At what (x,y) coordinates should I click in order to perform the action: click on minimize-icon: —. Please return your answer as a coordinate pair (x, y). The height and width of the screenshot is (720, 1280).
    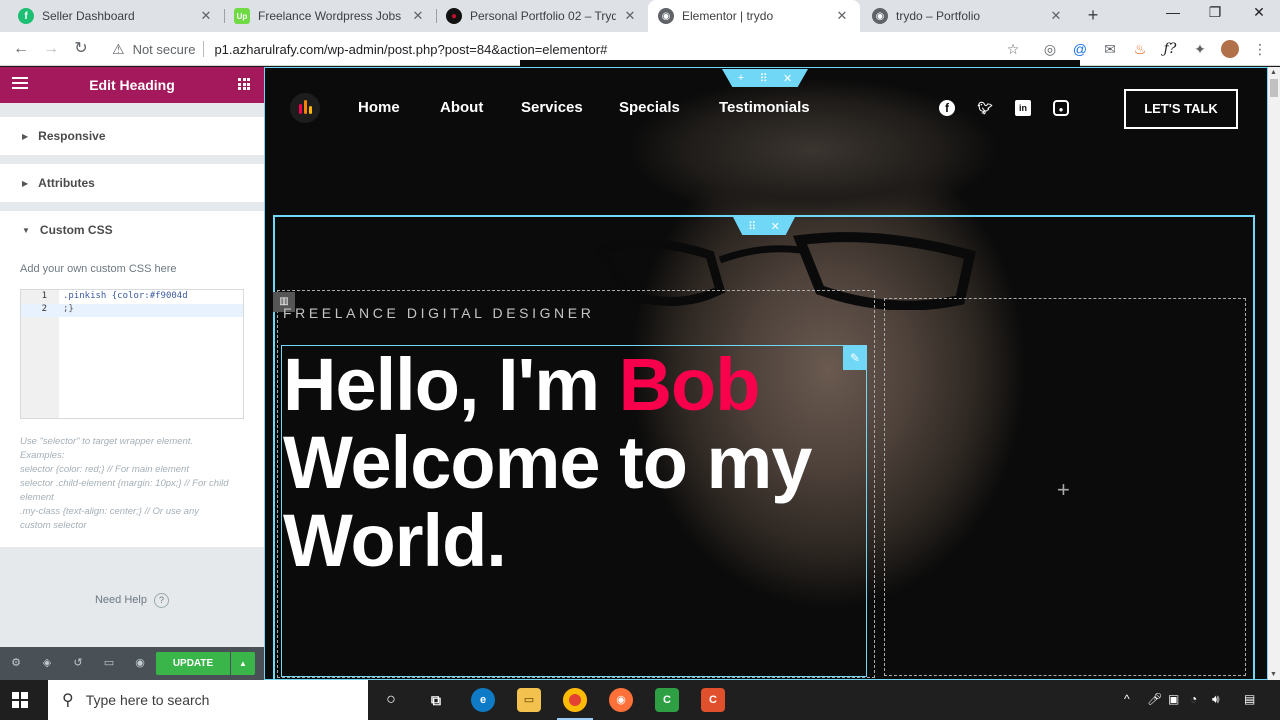
    Looking at the image, I should click on (1173, 12).